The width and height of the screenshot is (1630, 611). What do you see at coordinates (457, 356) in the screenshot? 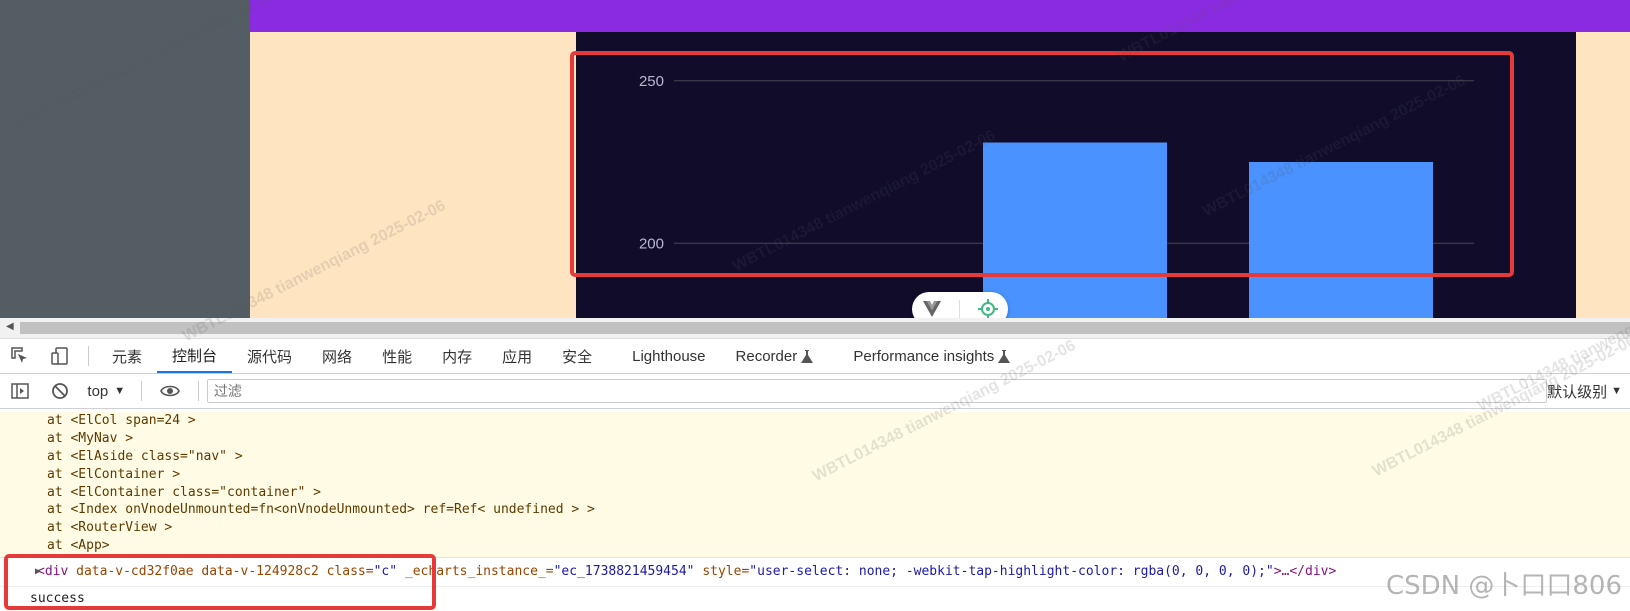
I see `tab-memory: 内存` at bounding box center [457, 356].